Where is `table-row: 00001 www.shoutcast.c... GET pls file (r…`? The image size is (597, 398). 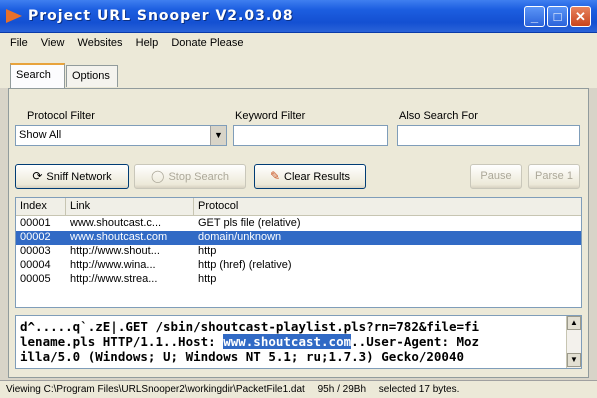 table-row: 00001 www.shoutcast.c... GET pls file (r… is located at coordinates (298, 224).